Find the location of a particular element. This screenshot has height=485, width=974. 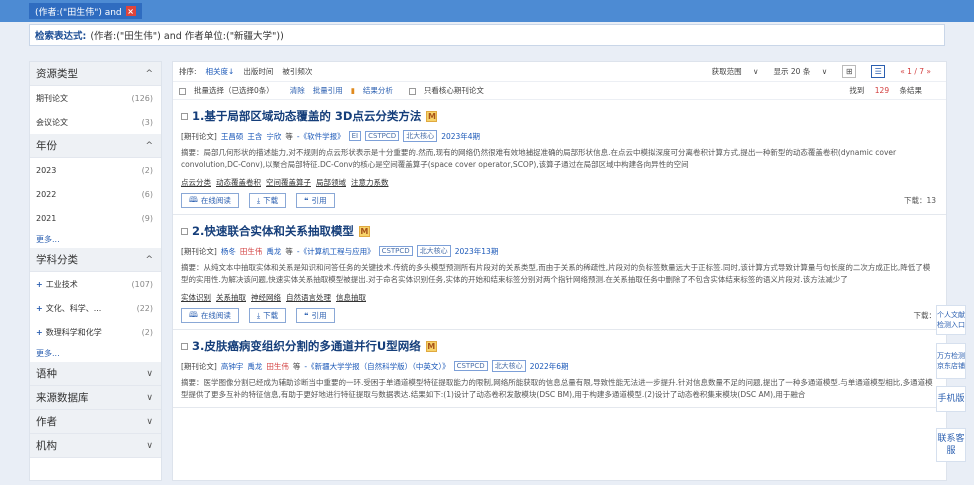

facet-item: 2021 (9) is located at coordinates (95, 218).